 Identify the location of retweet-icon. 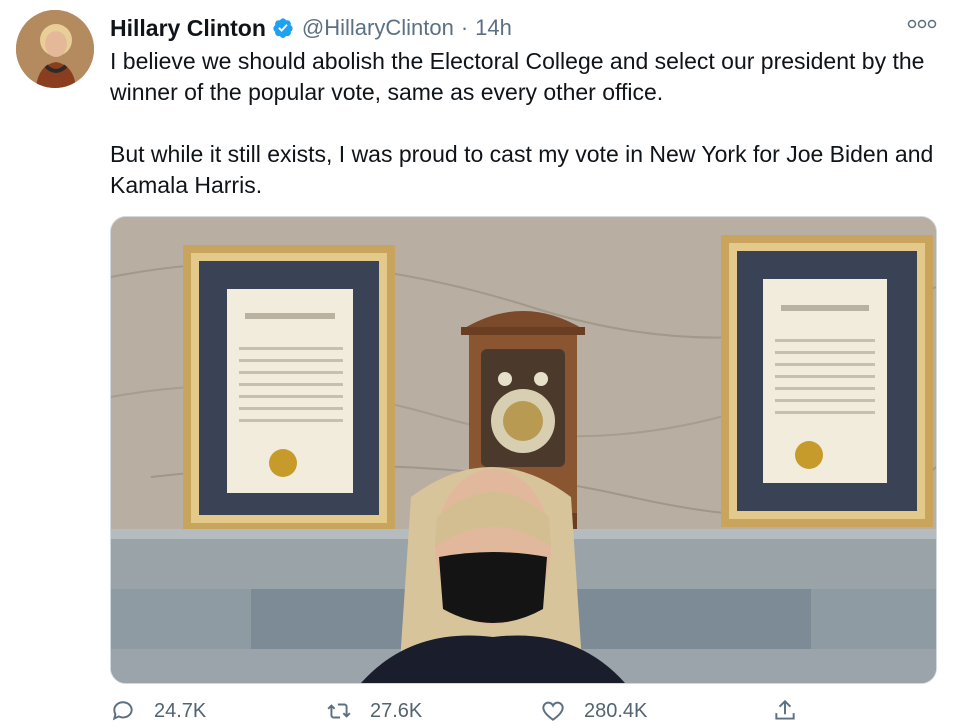
(339, 711).